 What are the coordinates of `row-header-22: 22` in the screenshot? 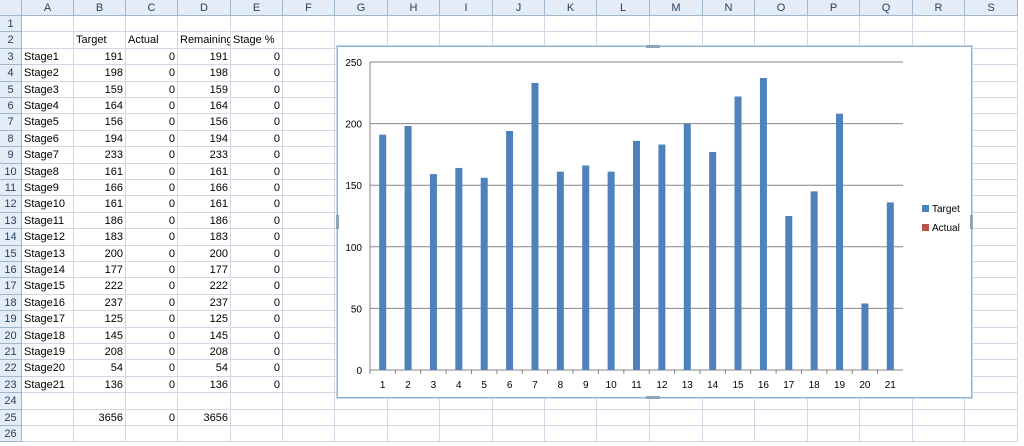 It's located at (11, 368).